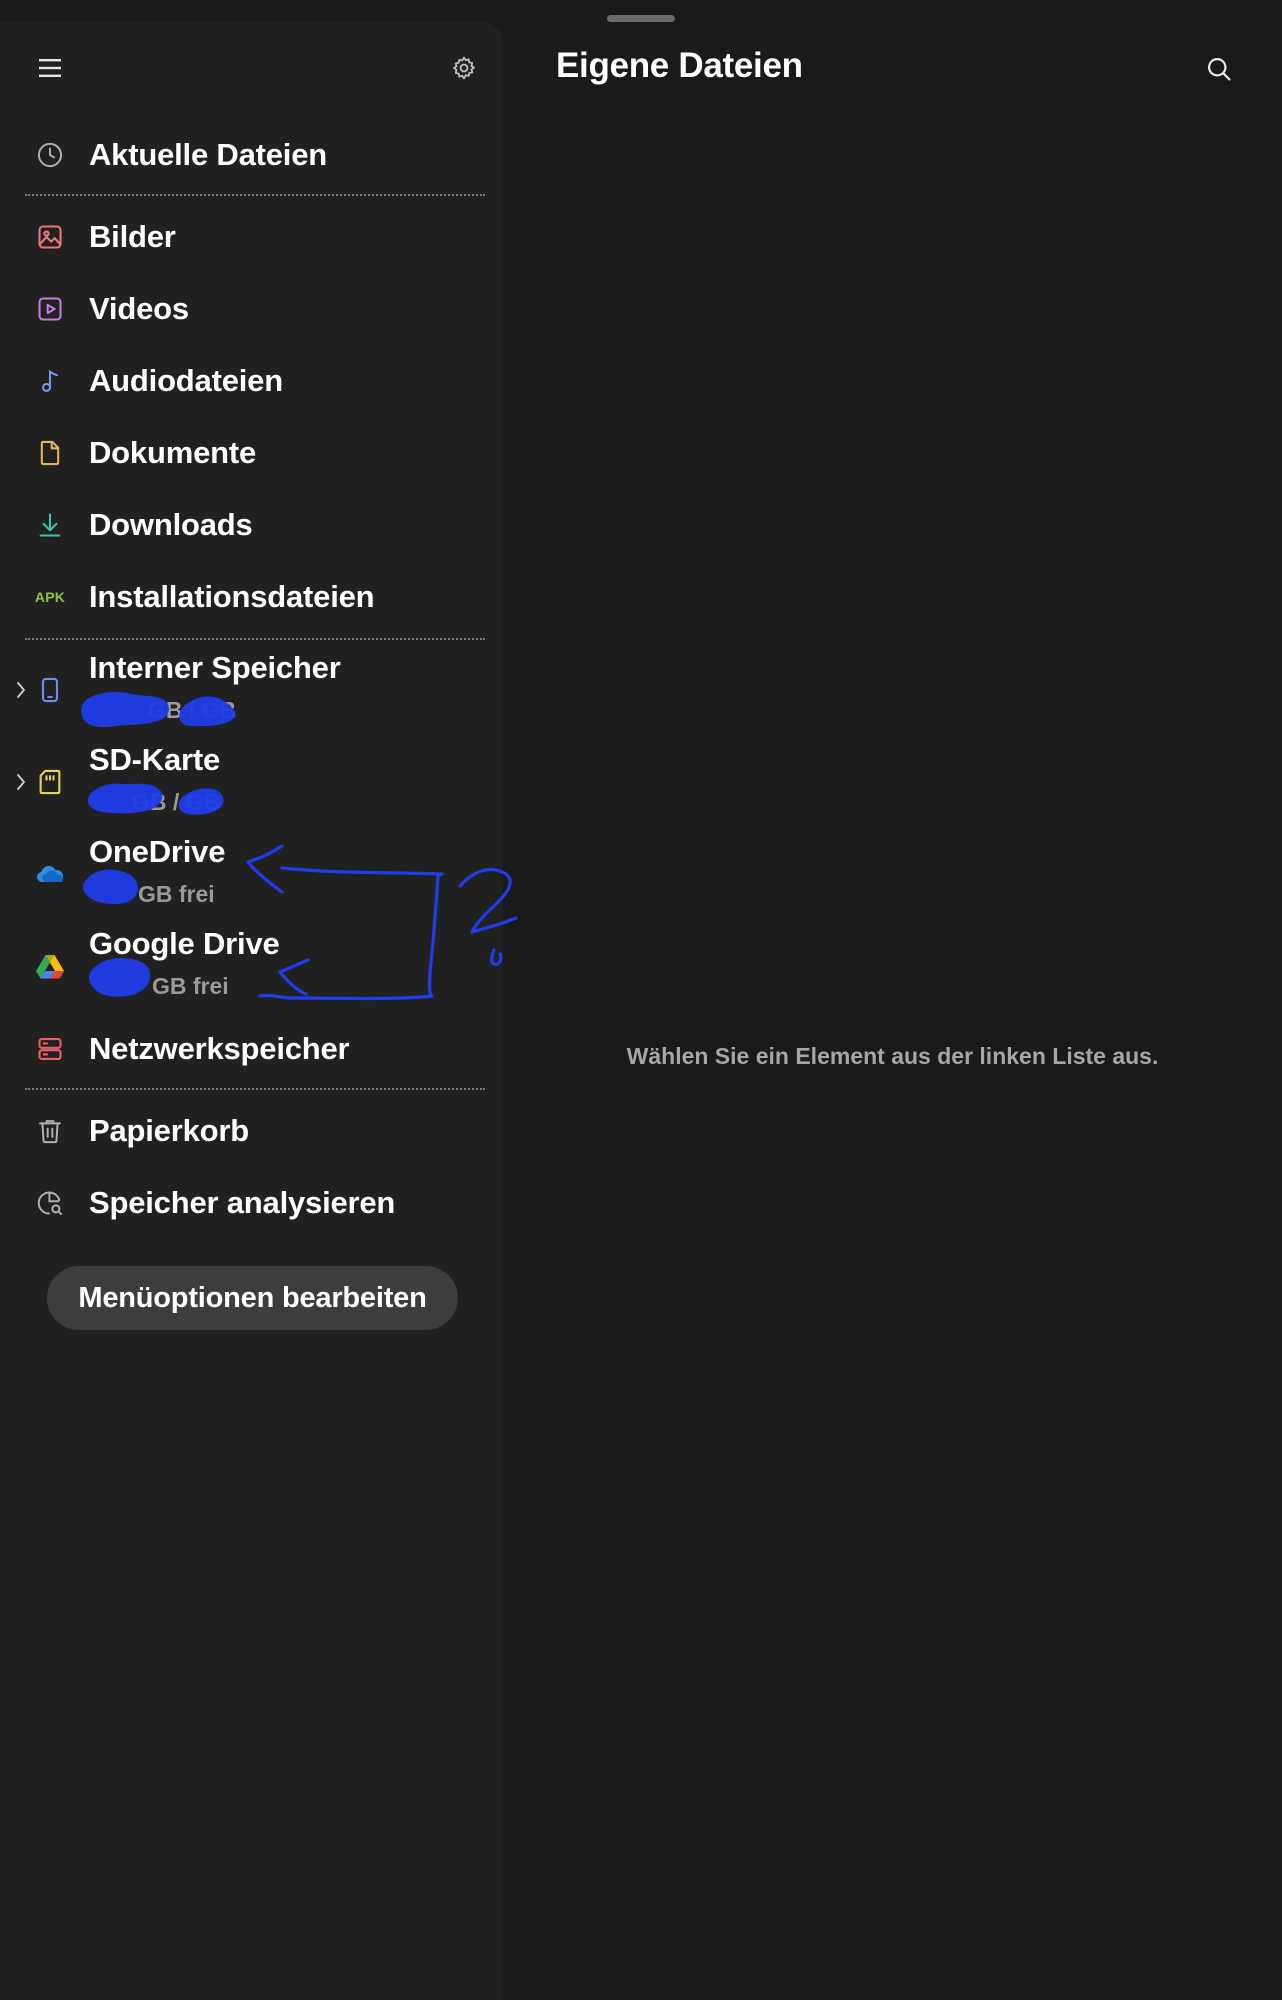  I want to click on server-icon, so click(50, 1049).